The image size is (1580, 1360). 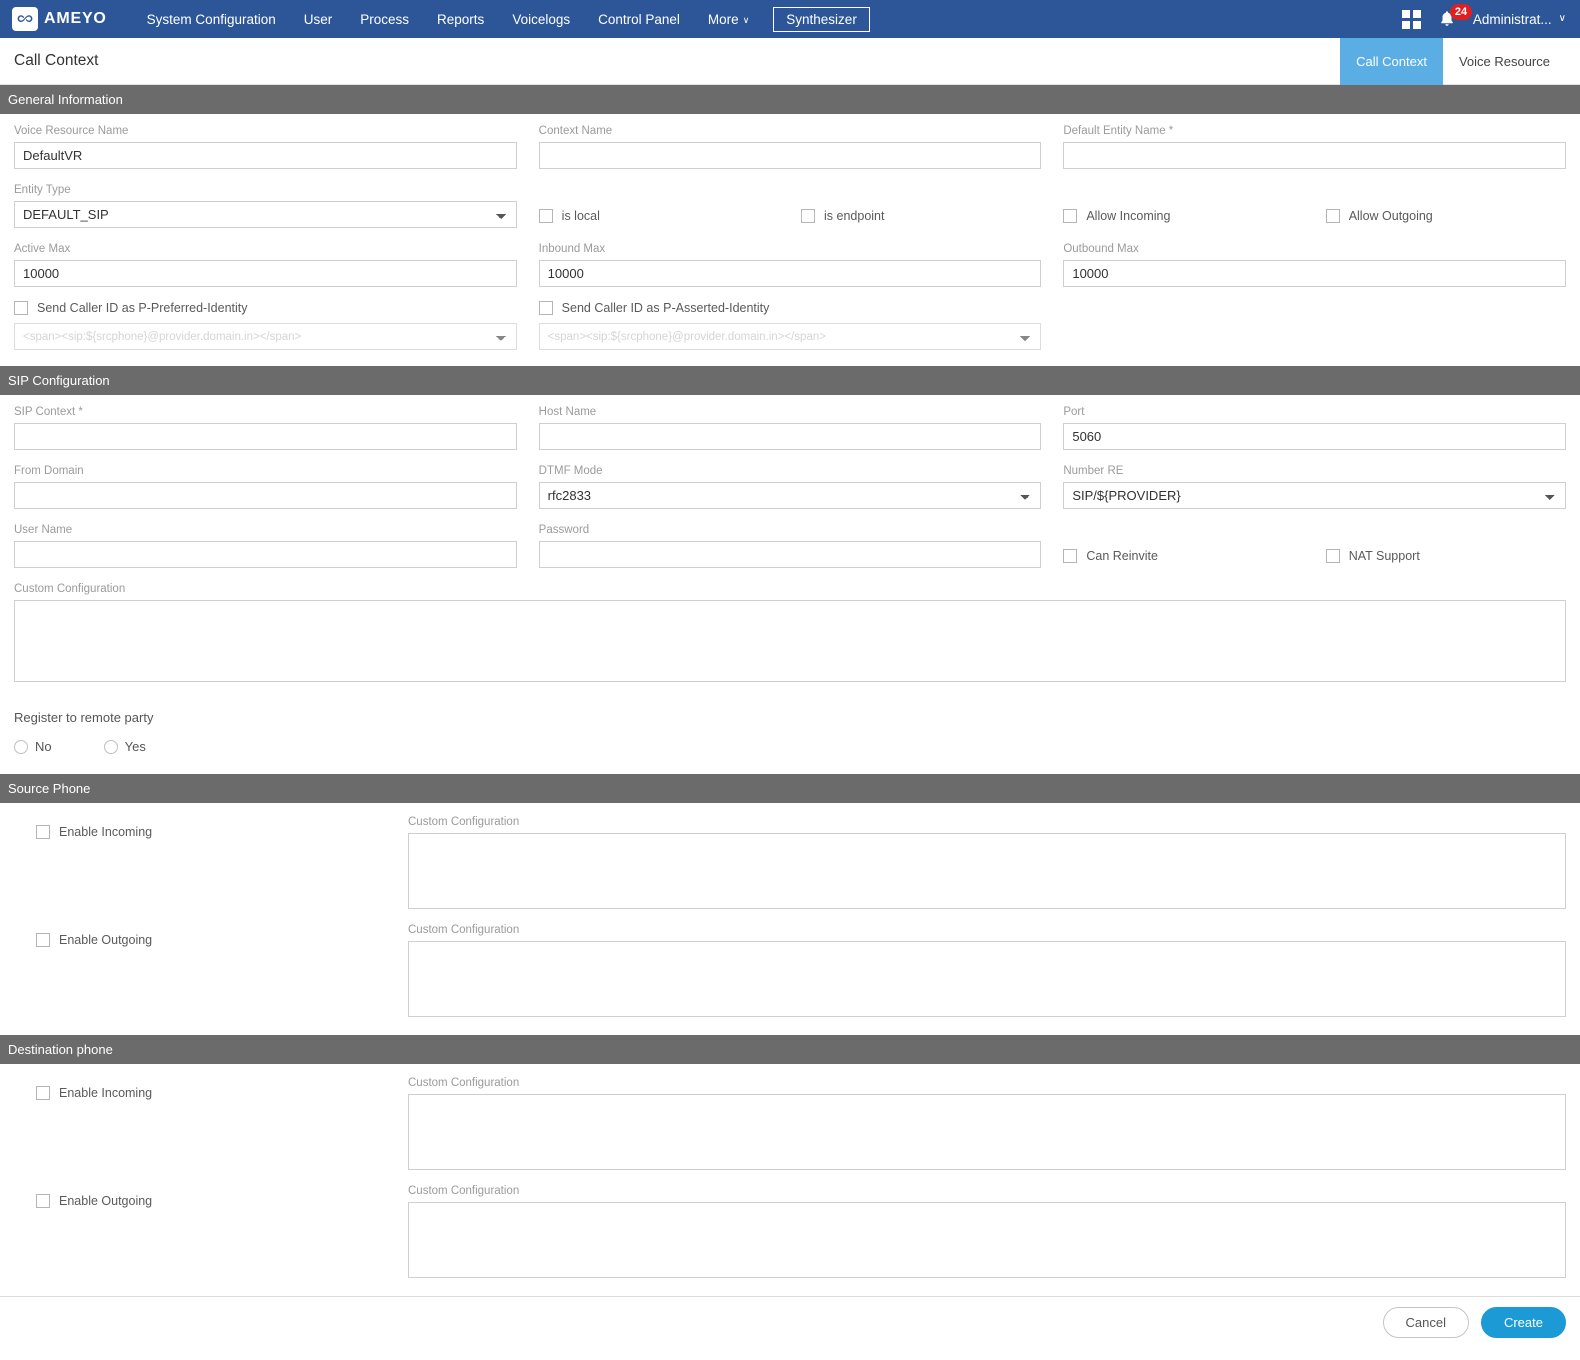 What do you see at coordinates (265, 155) in the screenshot?
I see `voice-resource-name-input` at bounding box center [265, 155].